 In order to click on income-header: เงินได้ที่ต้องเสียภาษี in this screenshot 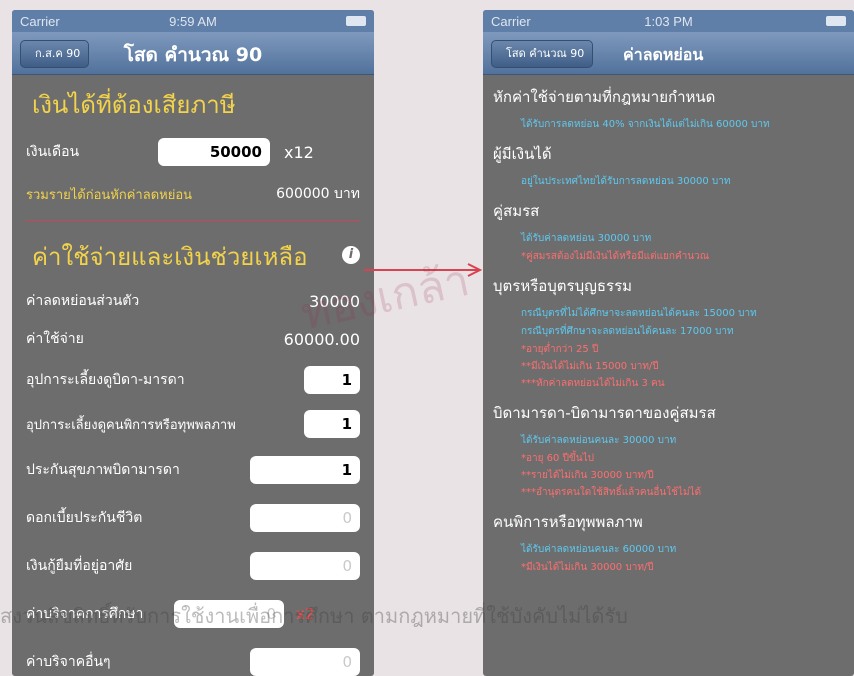, I will do `click(134, 105)`.